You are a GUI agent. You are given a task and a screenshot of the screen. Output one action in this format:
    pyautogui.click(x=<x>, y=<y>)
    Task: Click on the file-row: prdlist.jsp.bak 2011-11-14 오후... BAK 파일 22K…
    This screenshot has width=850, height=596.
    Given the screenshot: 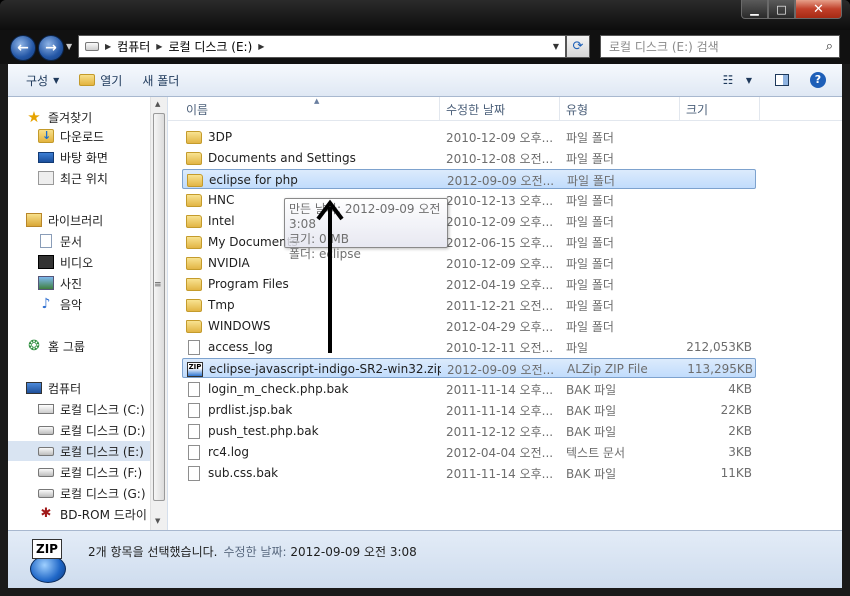 What is the action you would take?
    pyautogui.click(x=469, y=410)
    